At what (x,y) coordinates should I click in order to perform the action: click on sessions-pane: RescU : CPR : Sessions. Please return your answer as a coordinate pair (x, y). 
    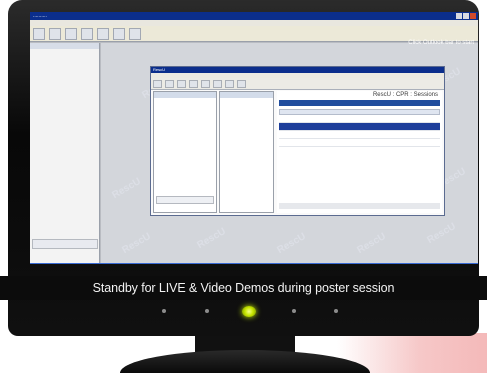
    Looking at the image, I should click on (359, 152).